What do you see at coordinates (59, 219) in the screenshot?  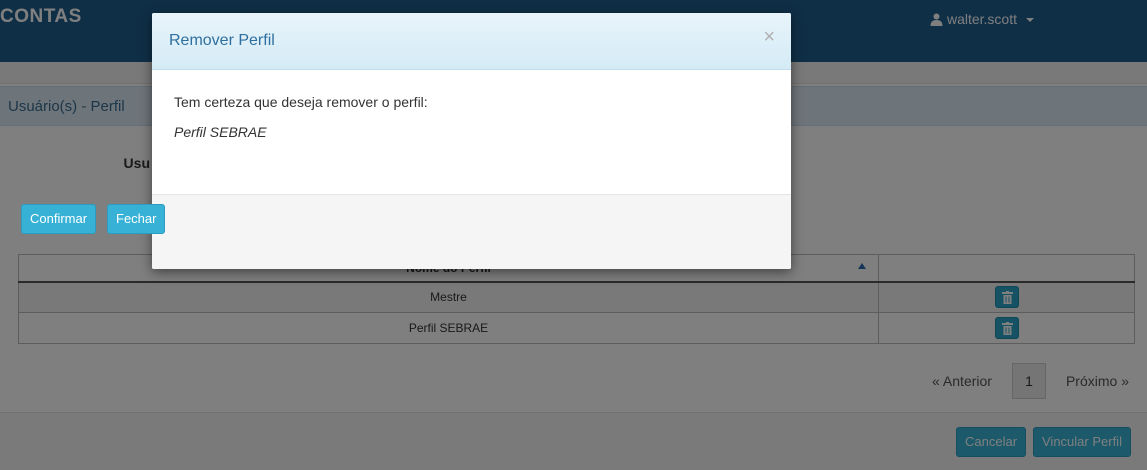 I see `confirm-button: Confirmar` at bounding box center [59, 219].